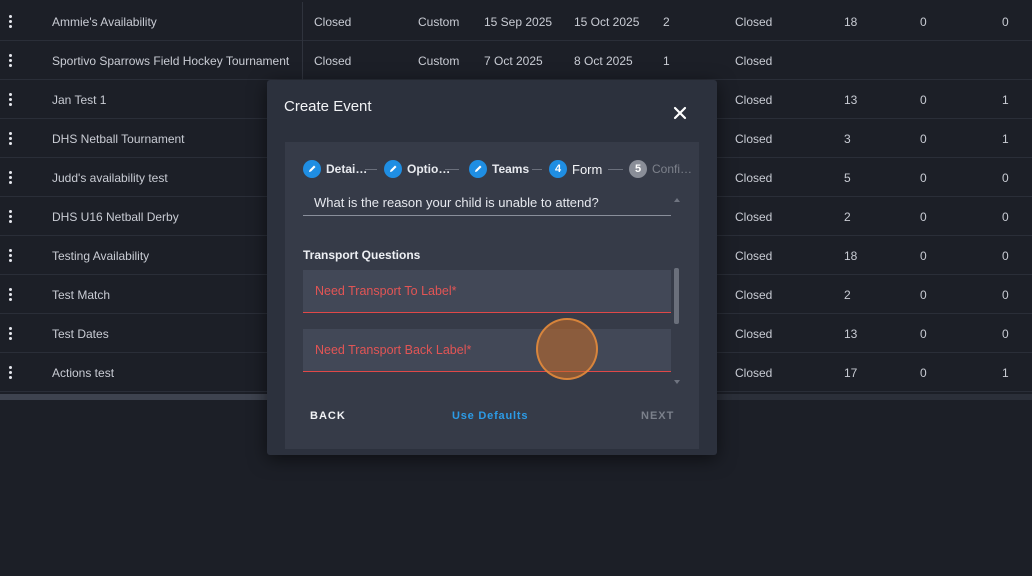  What do you see at coordinates (657, 416) in the screenshot?
I see `next-button: NEXT` at bounding box center [657, 416].